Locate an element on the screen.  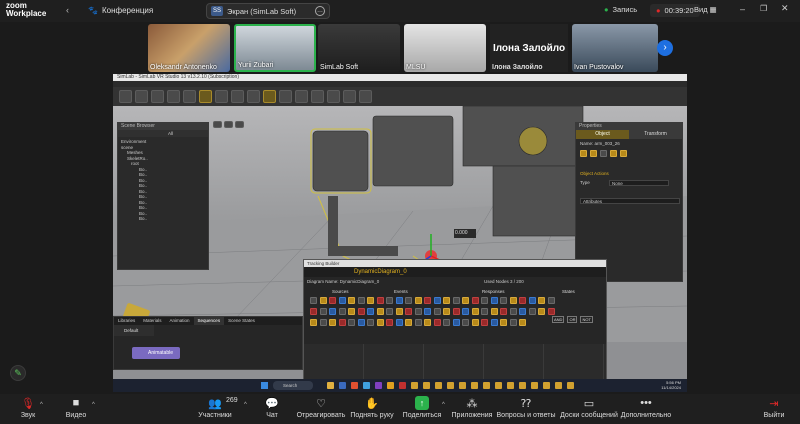
or-gate: OR is located at coordinates (572, 319).